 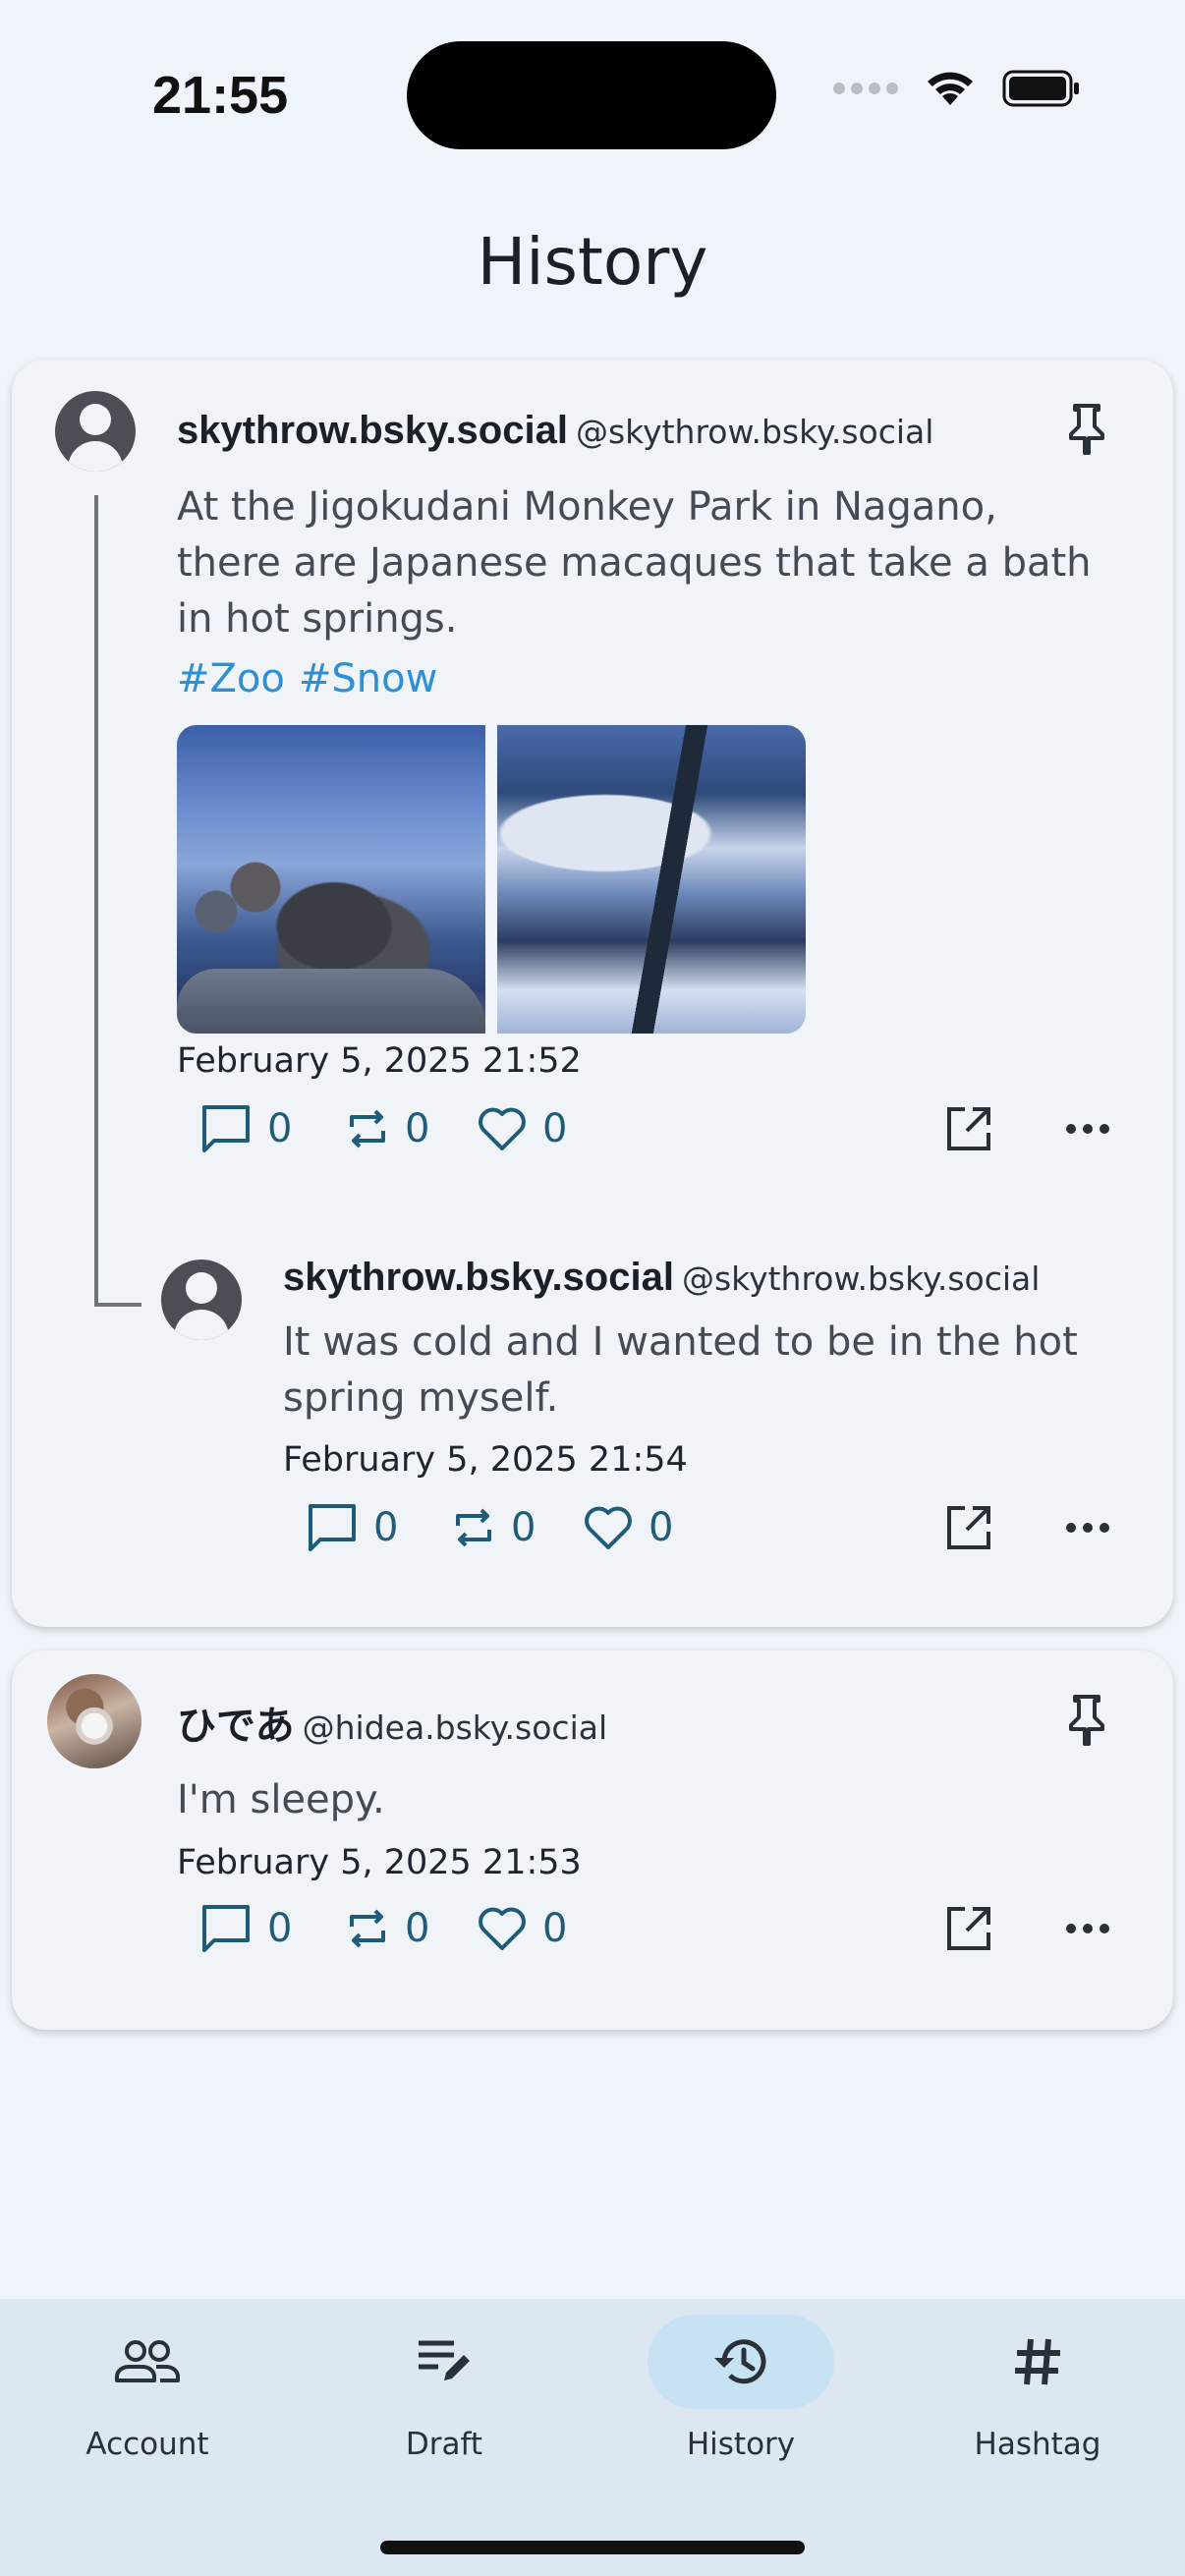 I want to click on author-line: ひであ @hidea.bsky.social, so click(x=392, y=1722).